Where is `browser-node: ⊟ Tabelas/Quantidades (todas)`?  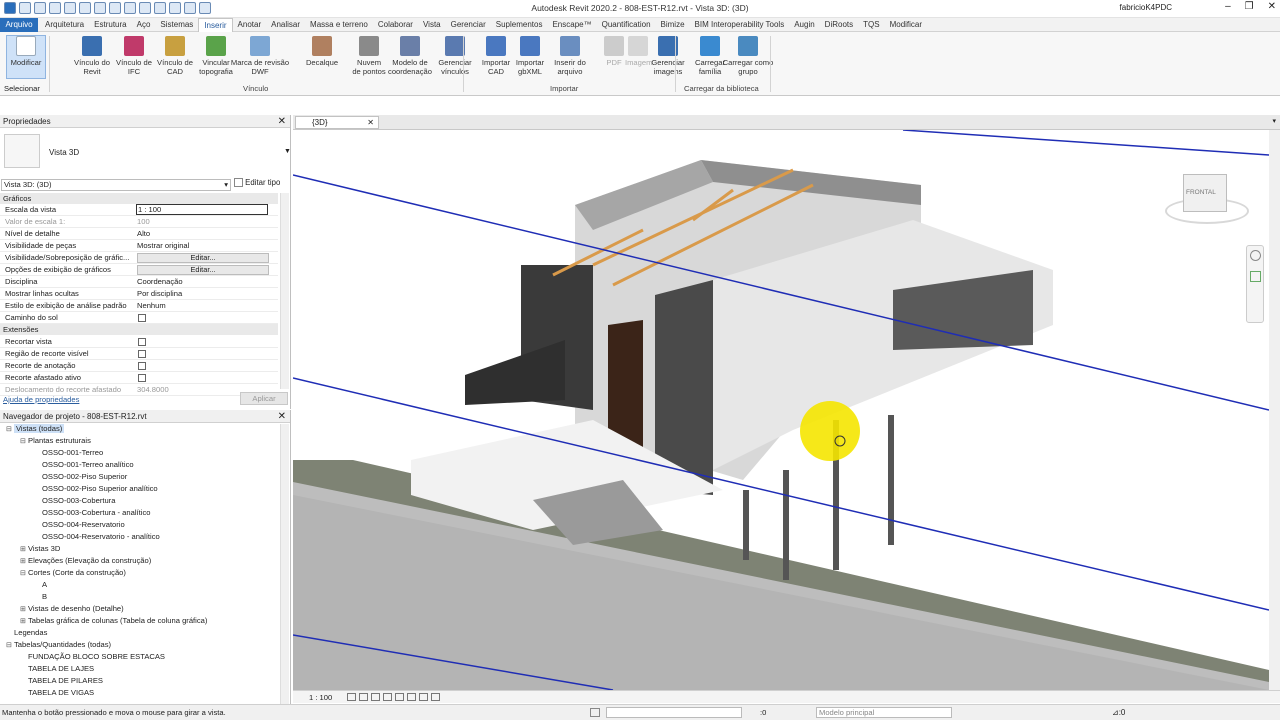
browser-node: ⊟ Tabelas/Quantidades (todas) is located at coordinates (58, 644).